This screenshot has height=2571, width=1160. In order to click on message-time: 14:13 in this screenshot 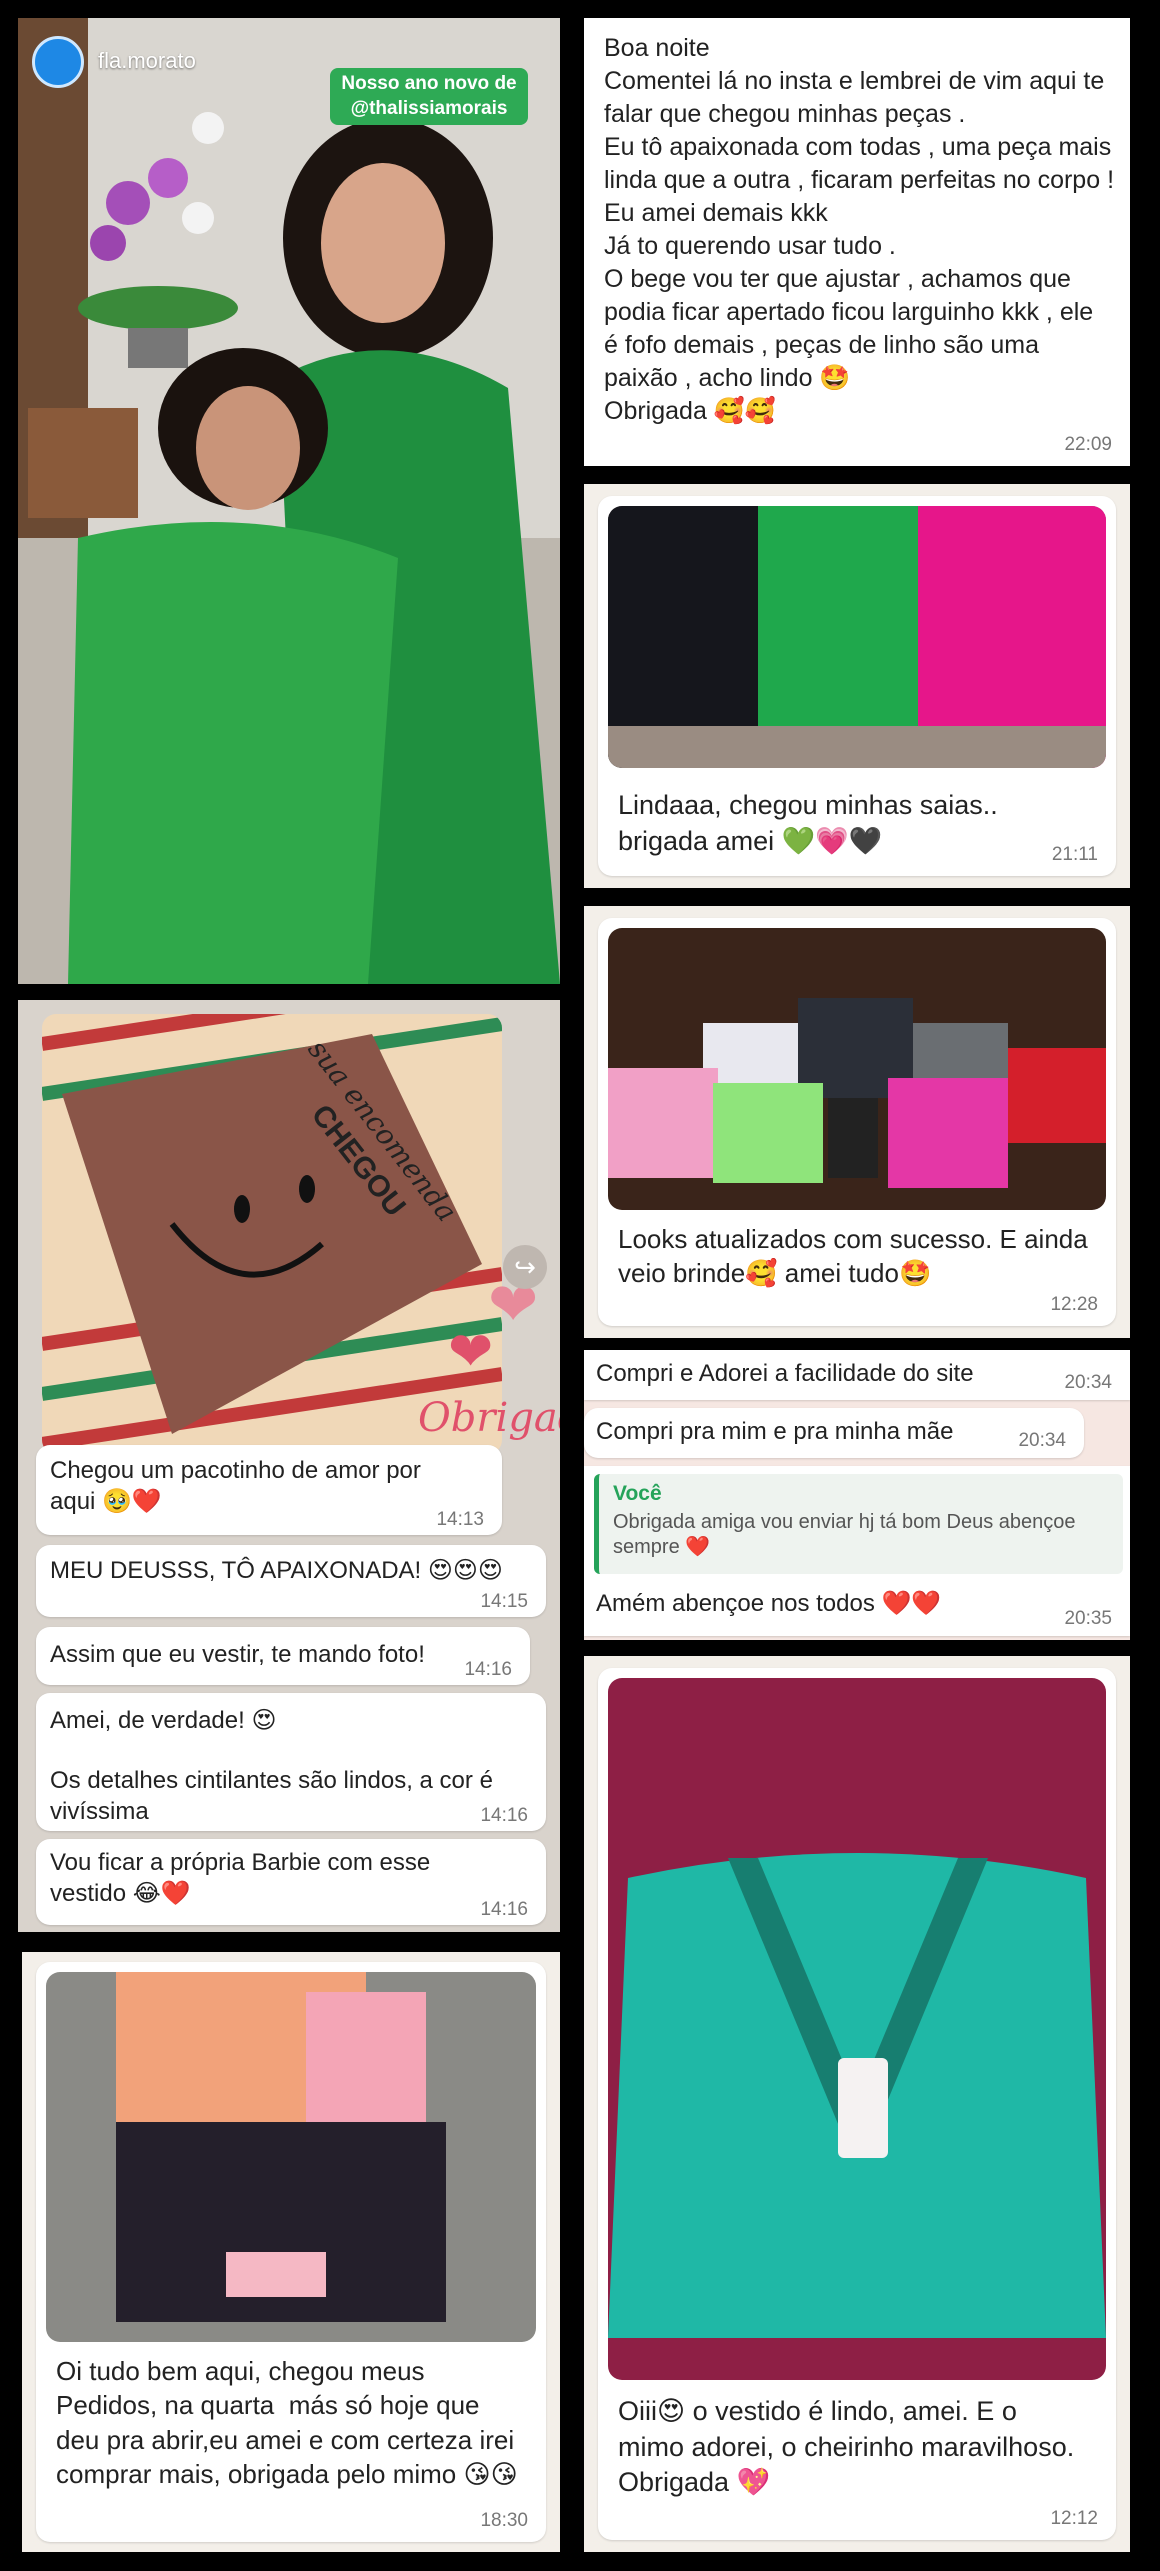, I will do `click(460, 1519)`.